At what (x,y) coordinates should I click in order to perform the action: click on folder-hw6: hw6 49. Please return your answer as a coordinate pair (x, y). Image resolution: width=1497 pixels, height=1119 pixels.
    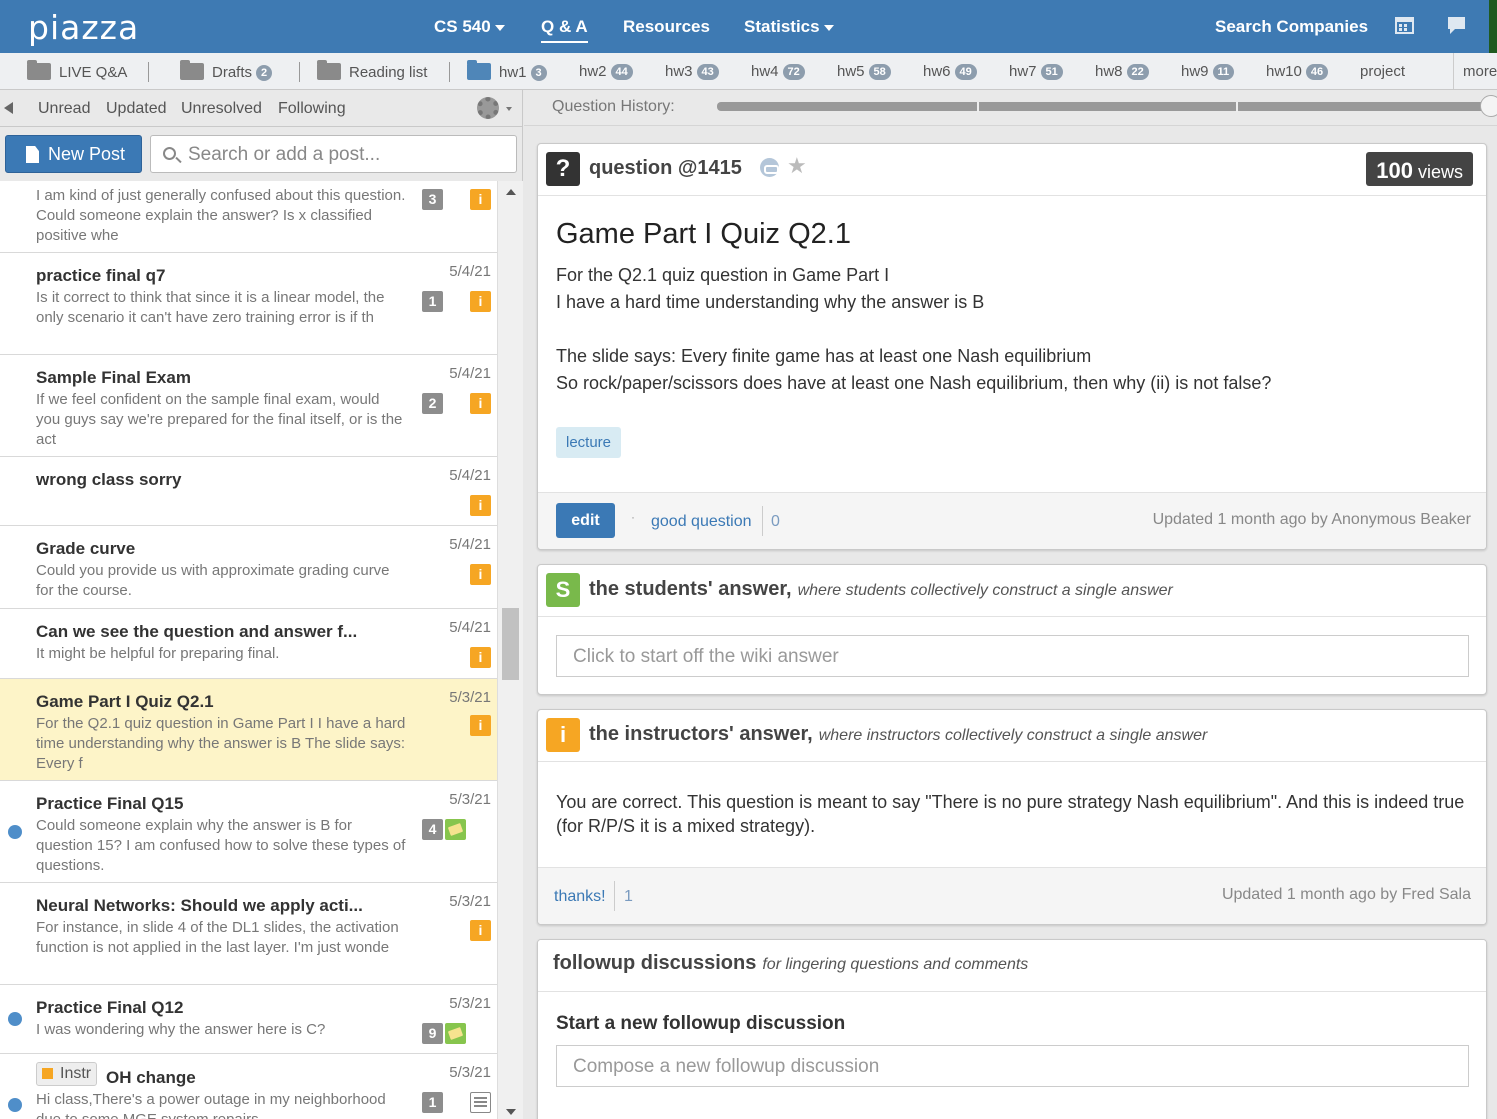
    Looking at the image, I should click on (950, 71).